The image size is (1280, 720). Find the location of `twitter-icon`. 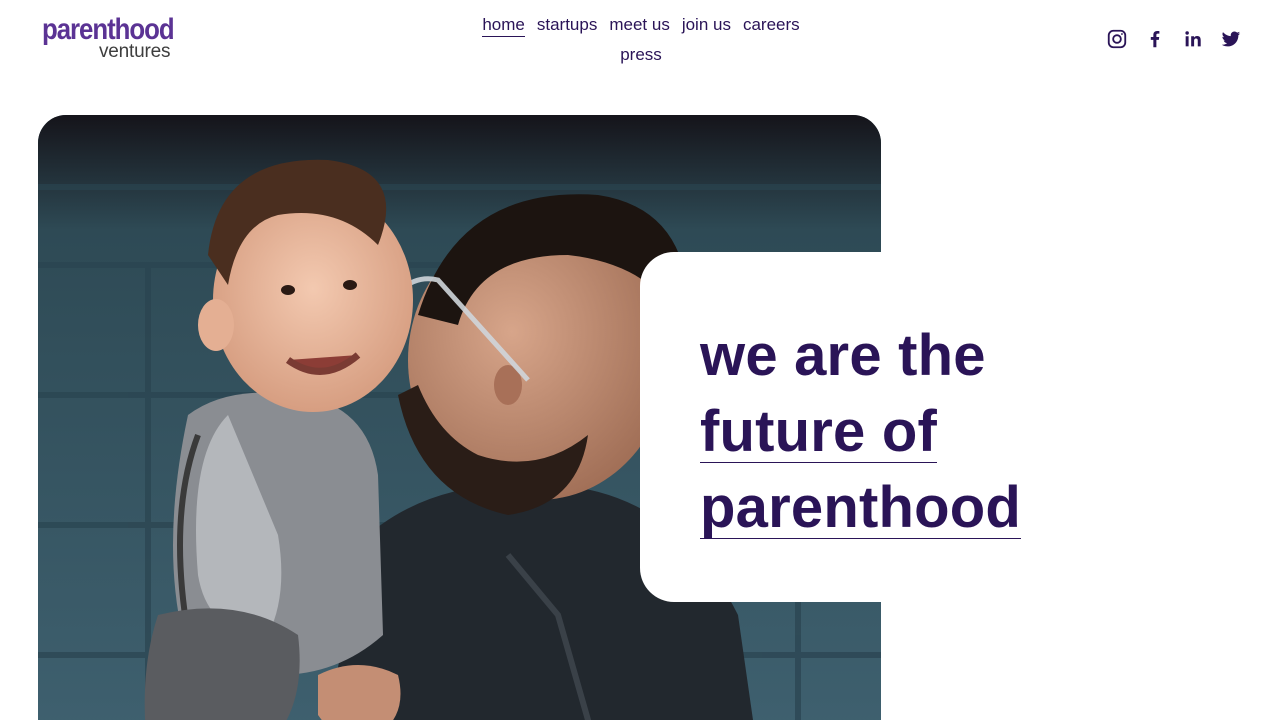

twitter-icon is located at coordinates (1231, 39).